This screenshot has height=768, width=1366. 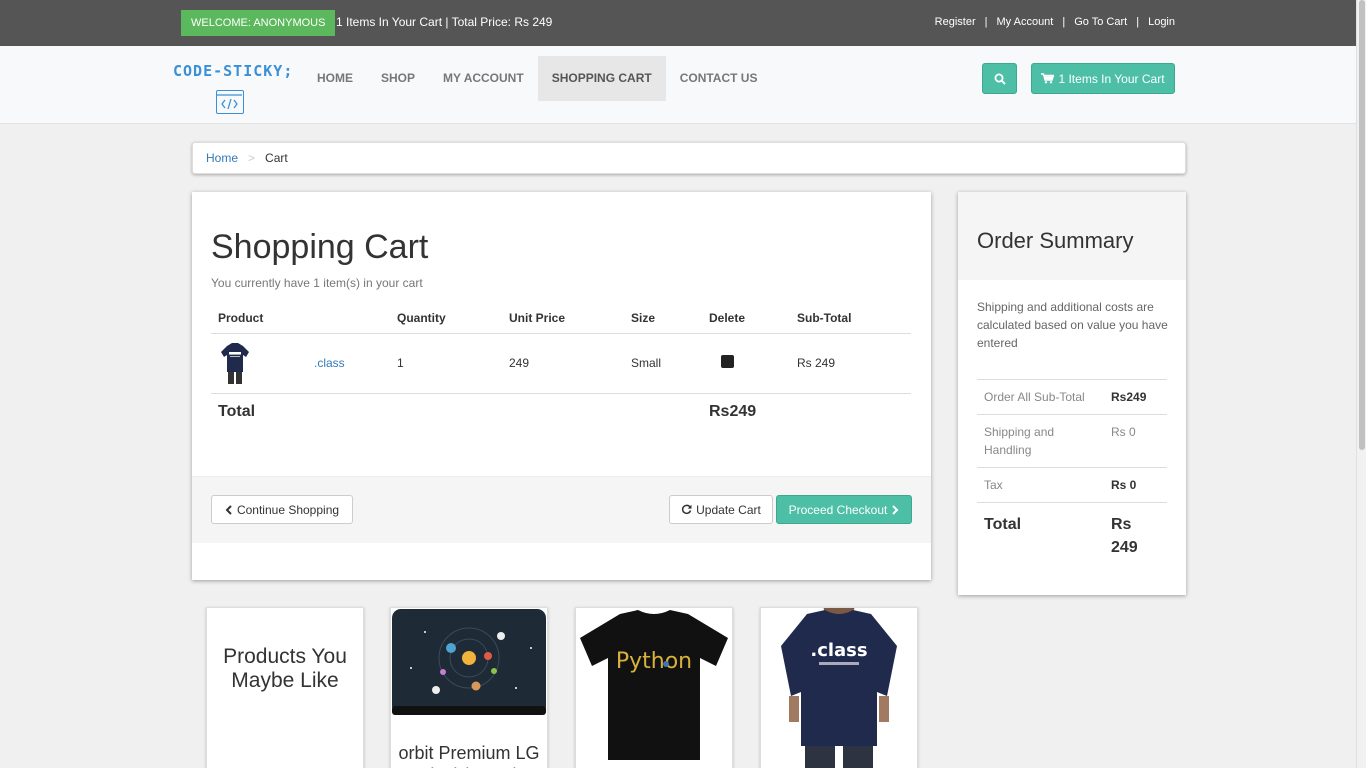 I want to click on go-to-cart-link: Go To Cart, so click(x=1100, y=22).